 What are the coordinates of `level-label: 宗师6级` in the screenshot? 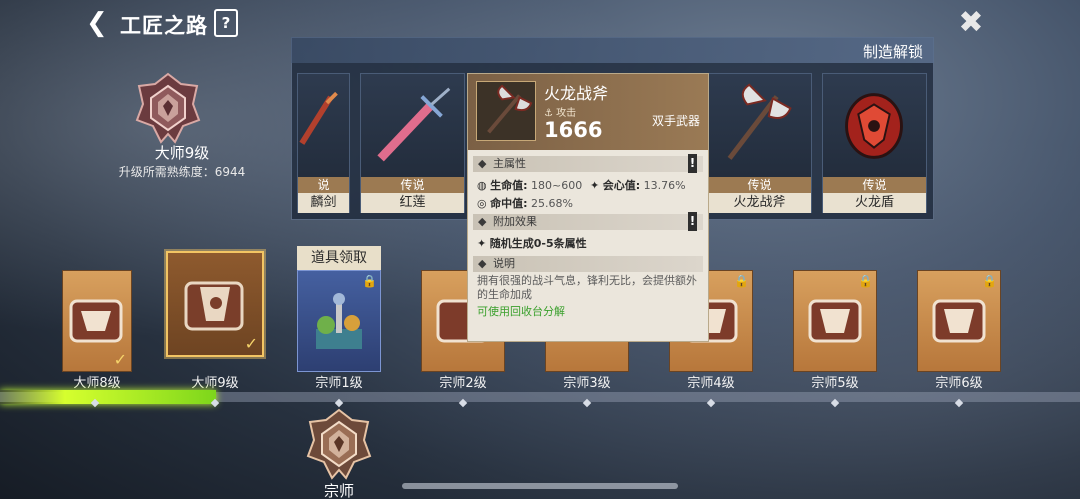 It's located at (959, 383).